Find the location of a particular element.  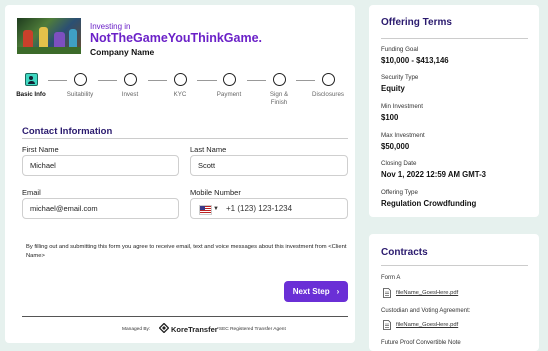

term-value: Regulation Crowdfunding is located at coordinates (429, 203).